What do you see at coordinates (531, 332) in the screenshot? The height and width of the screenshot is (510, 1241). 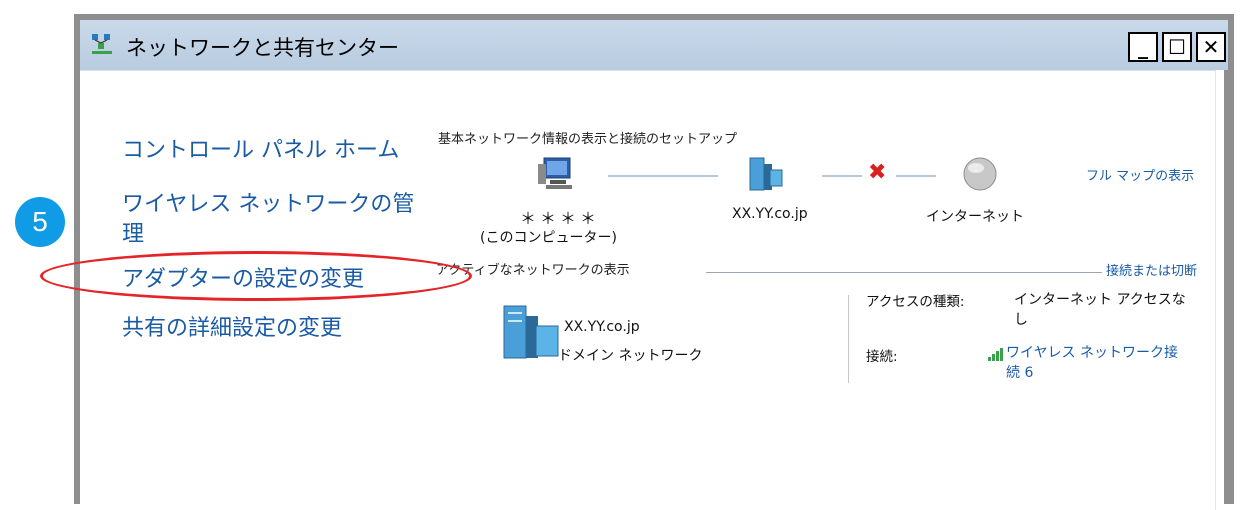 I see `domain-network-icon` at bounding box center [531, 332].